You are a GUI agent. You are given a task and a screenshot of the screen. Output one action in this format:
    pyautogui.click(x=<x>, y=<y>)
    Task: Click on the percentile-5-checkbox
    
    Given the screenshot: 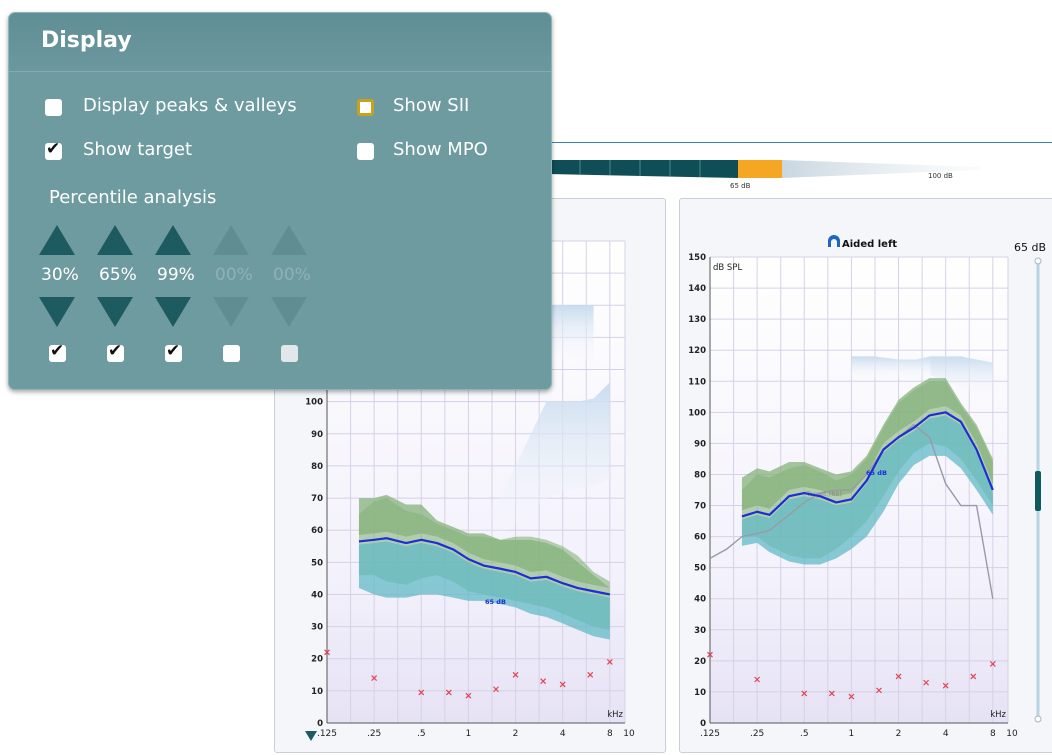 What is the action you would take?
    pyautogui.click(x=289, y=353)
    